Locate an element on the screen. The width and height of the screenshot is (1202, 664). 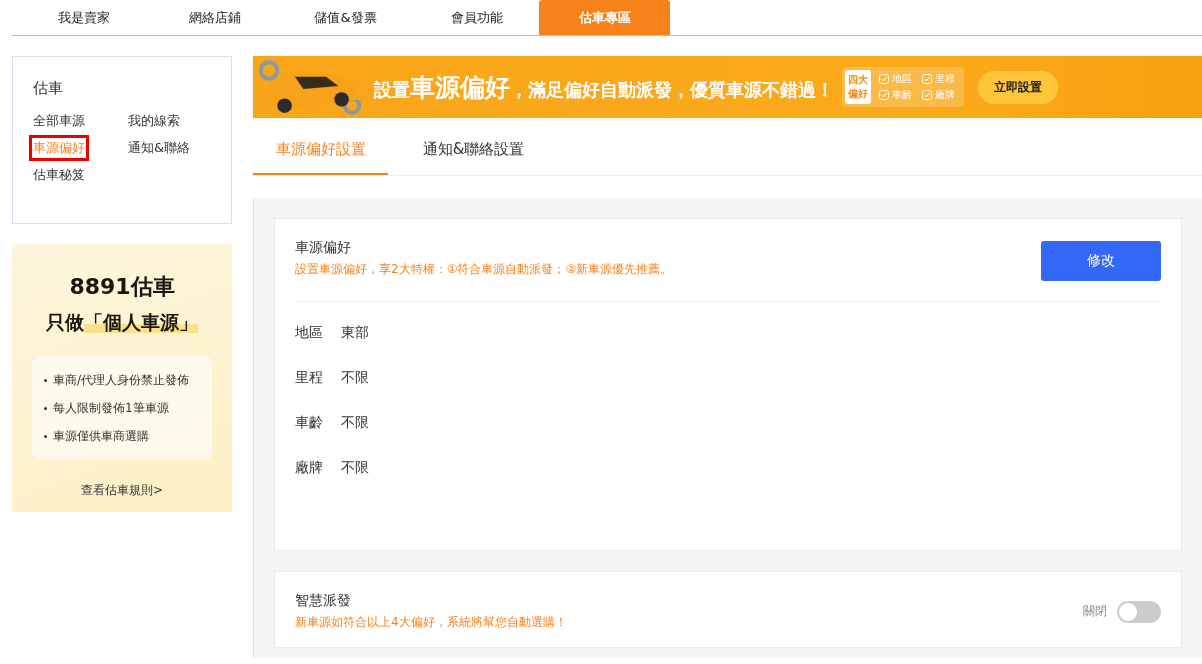
promo-point: 車商/代理人身份禁止發佈 is located at coordinates (121, 380).